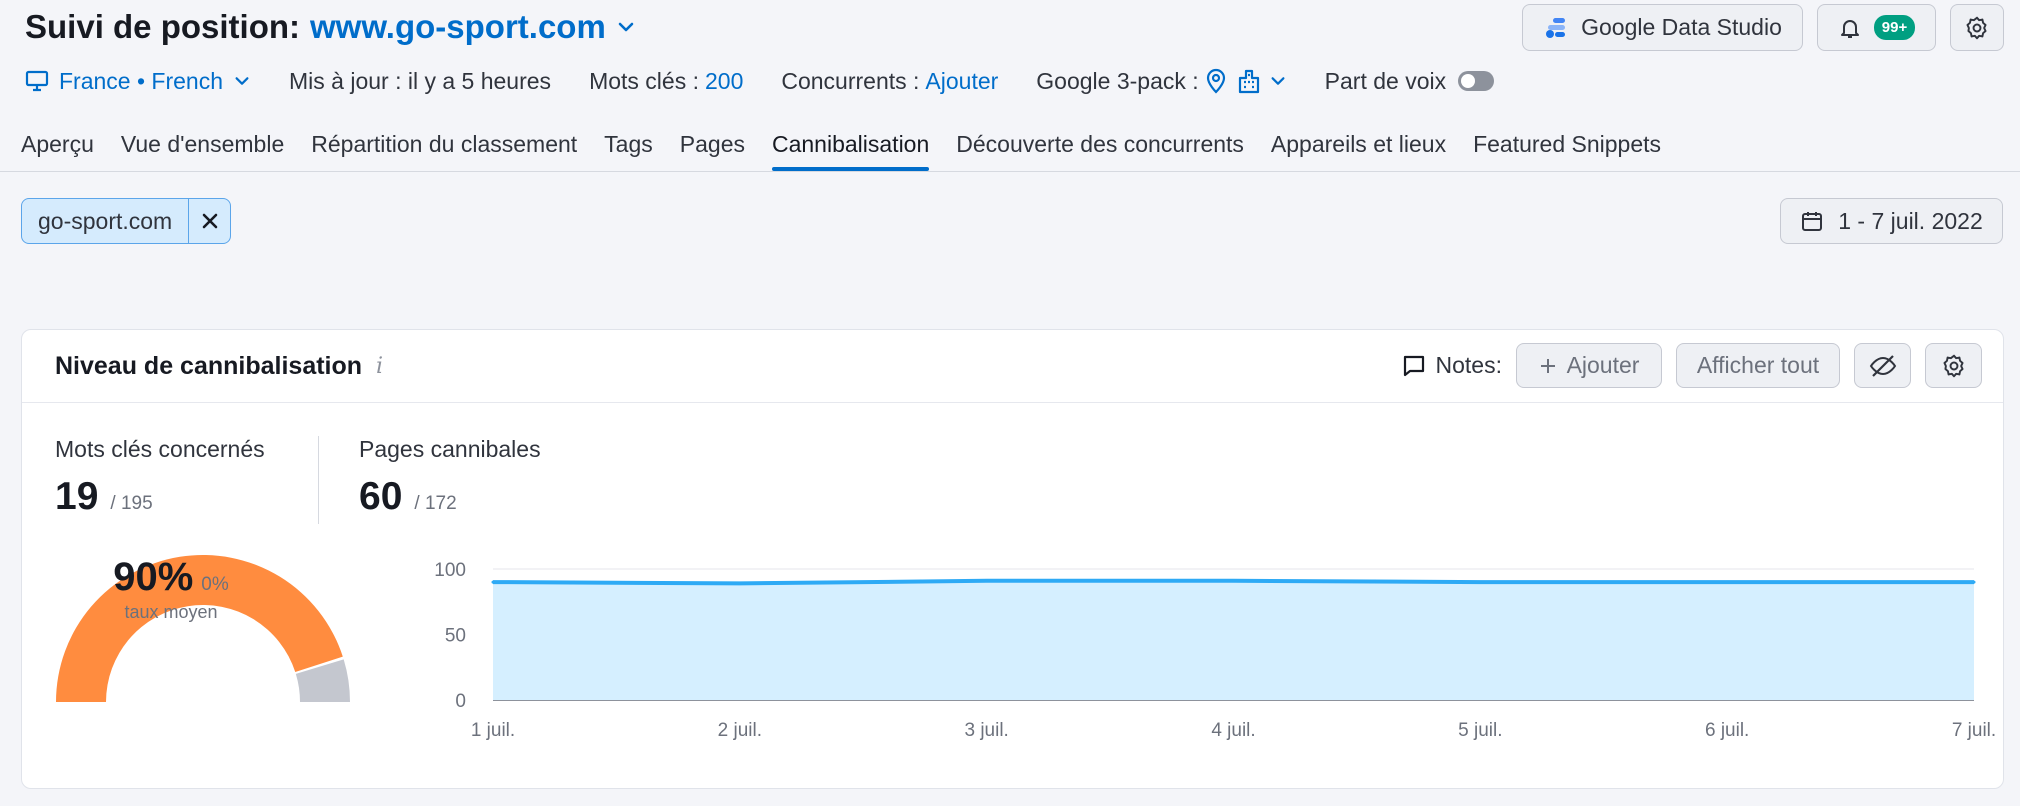 This screenshot has height=806, width=2020. Describe the element at coordinates (1233, 730) in the screenshot. I see `x-tick-label: 4 juil.` at that location.